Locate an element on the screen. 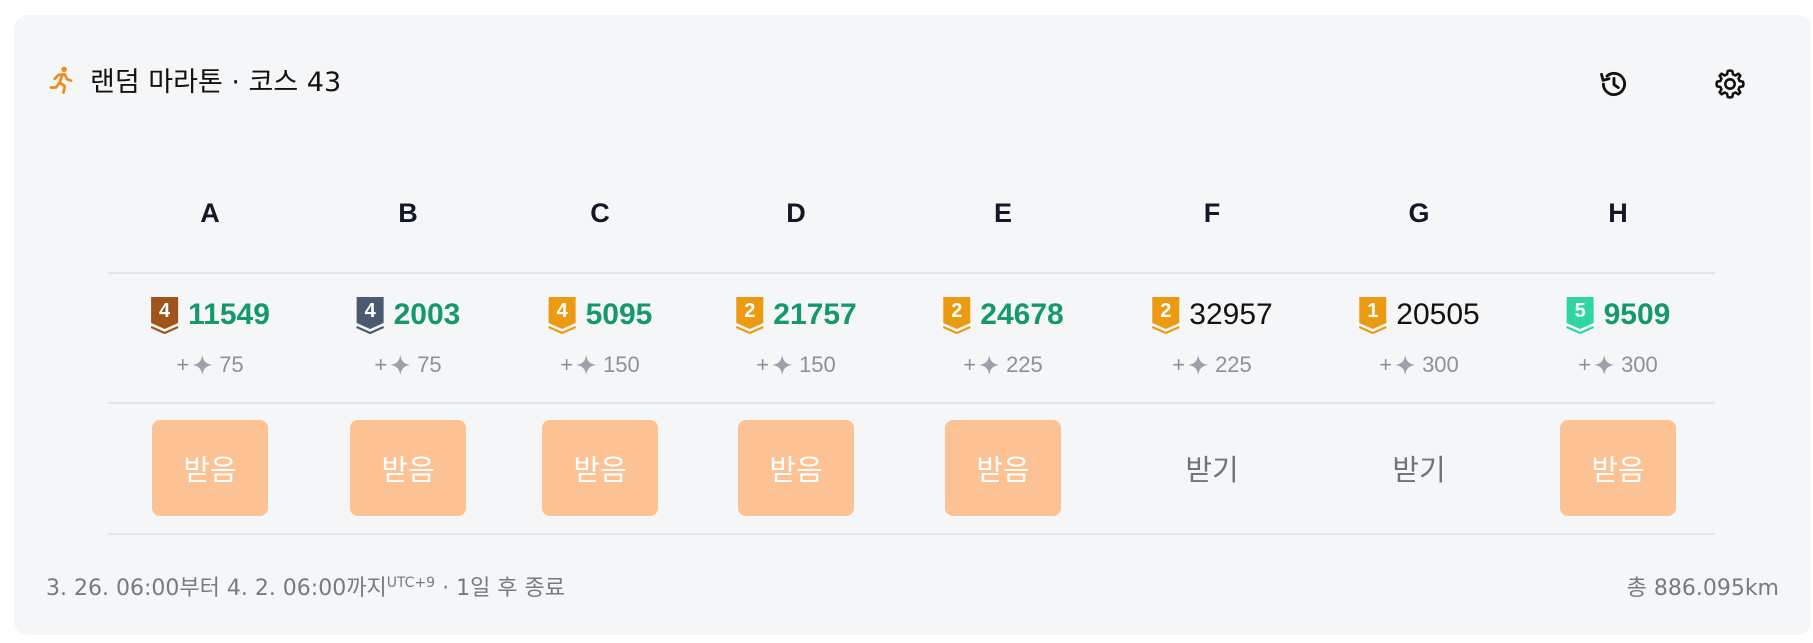 This screenshot has height=643, width=1813. column-header: B is located at coordinates (408, 213).